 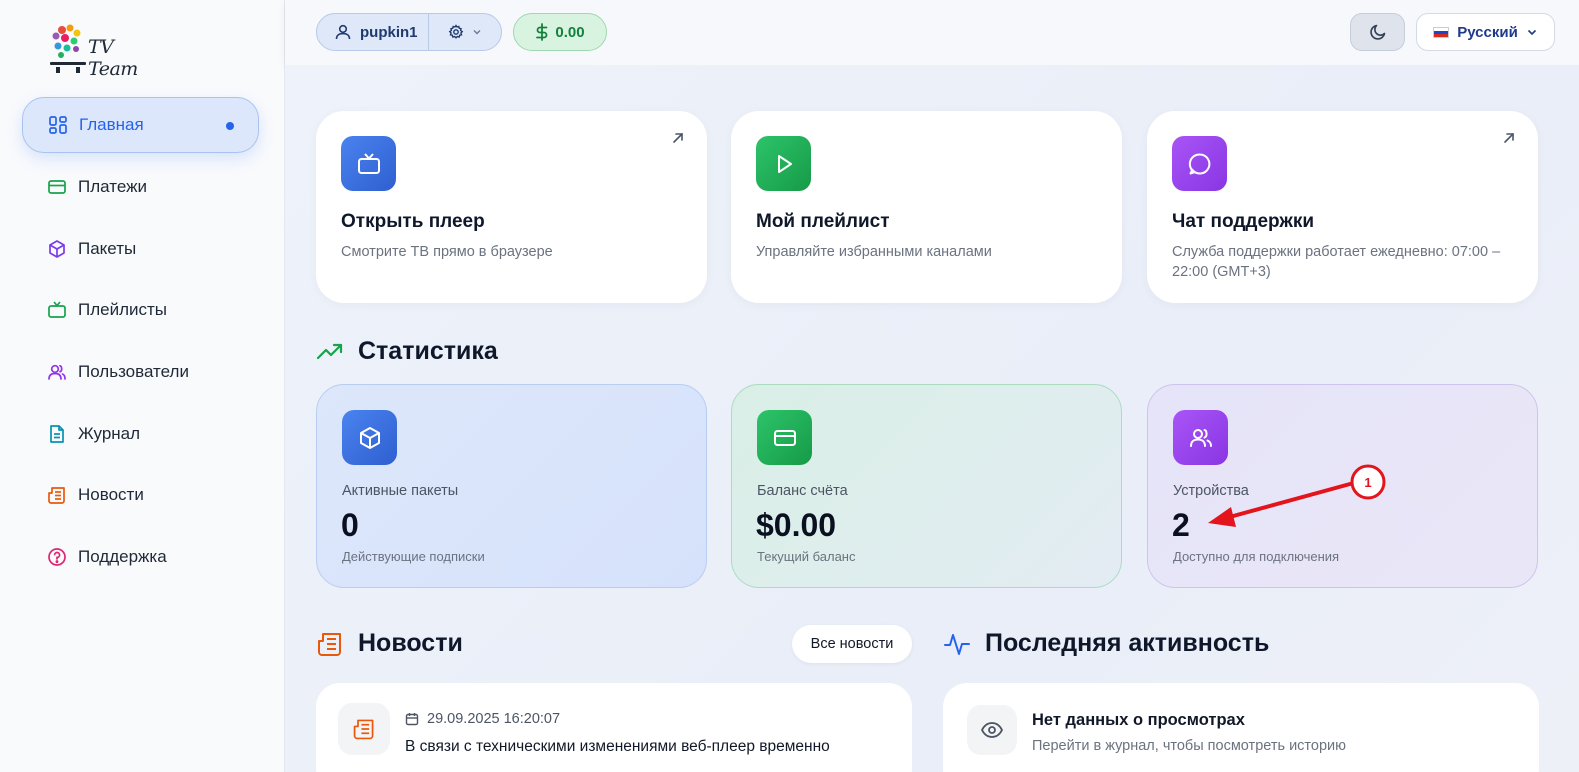 What do you see at coordinates (413, 221) in the screenshot?
I see `card-title: Открыть плеер` at bounding box center [413, 221].